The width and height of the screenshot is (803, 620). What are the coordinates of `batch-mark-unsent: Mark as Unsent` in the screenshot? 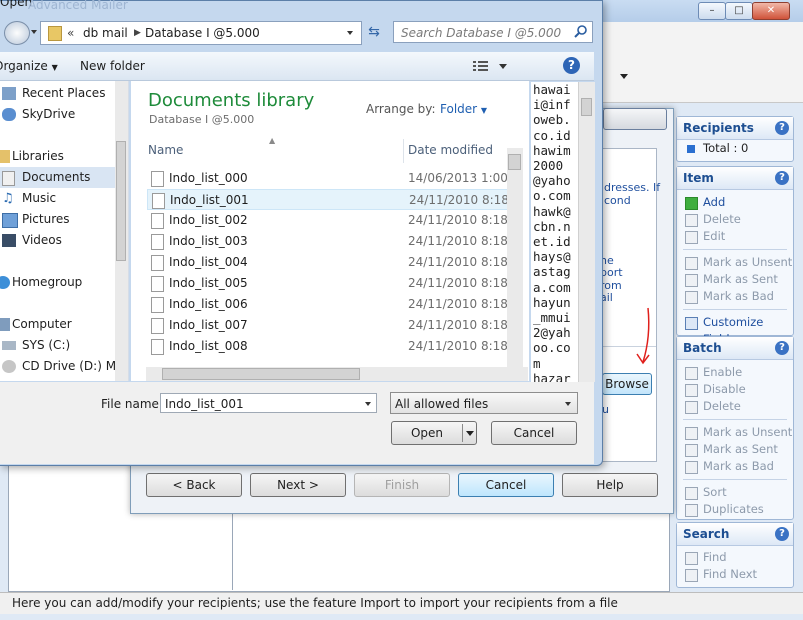 It's located at (735, 432).